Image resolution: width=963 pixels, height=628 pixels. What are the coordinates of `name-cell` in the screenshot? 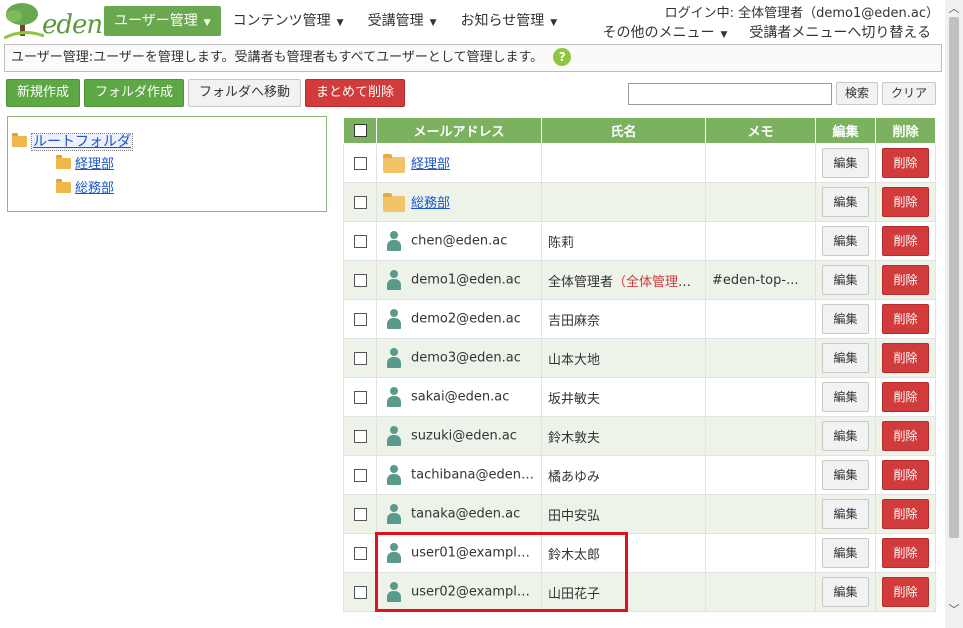 It's located at (623, 202).